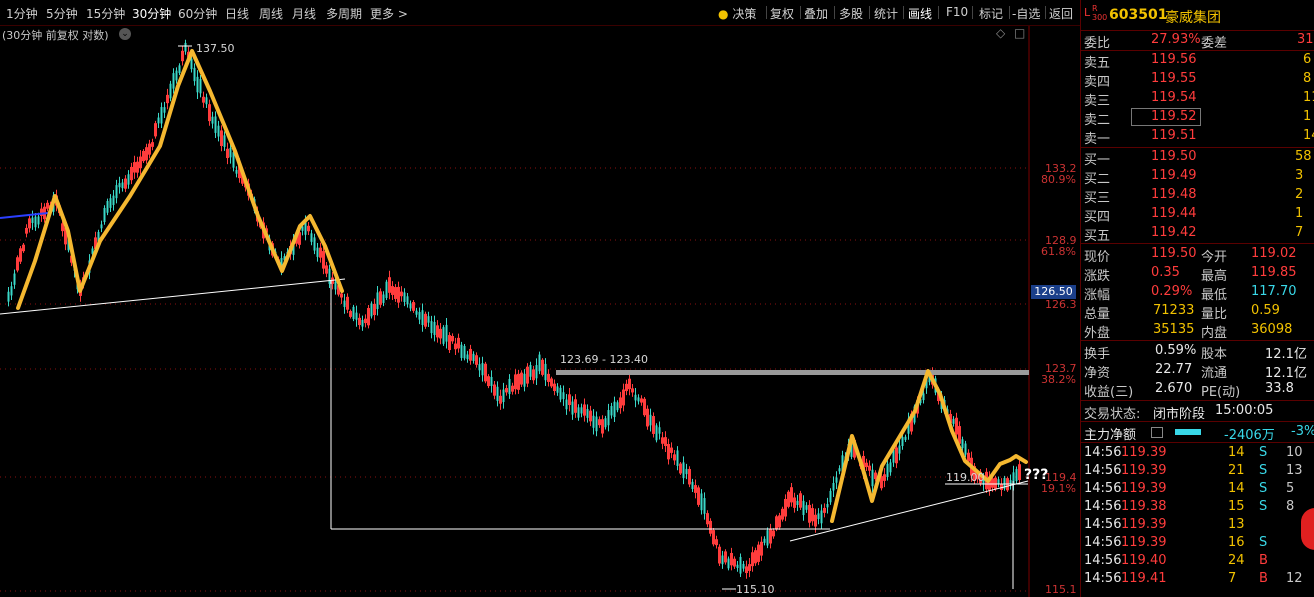  I want to click on back-button: 返回, so click(1061, 13).